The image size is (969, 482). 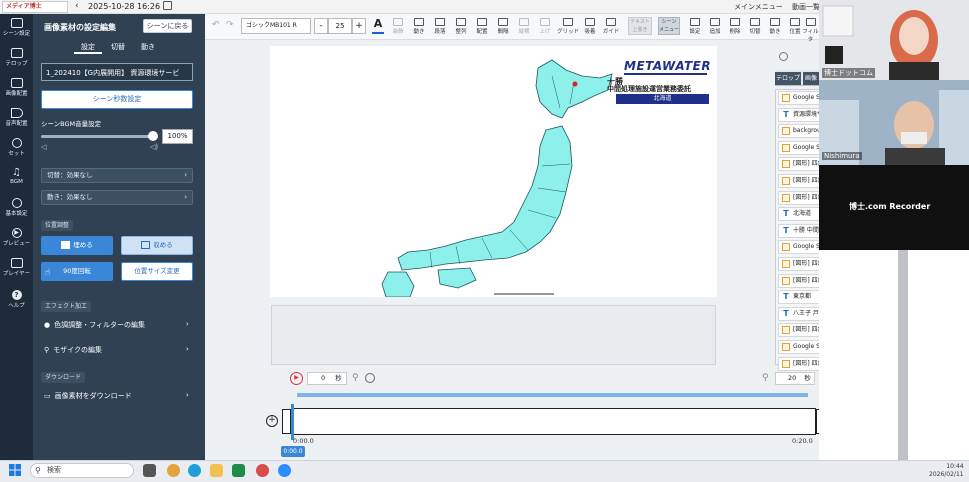 What do you see at coordinates (15, 470) in the screenshot?
I see `windows-start-icon` at bounding box center [15, 470].